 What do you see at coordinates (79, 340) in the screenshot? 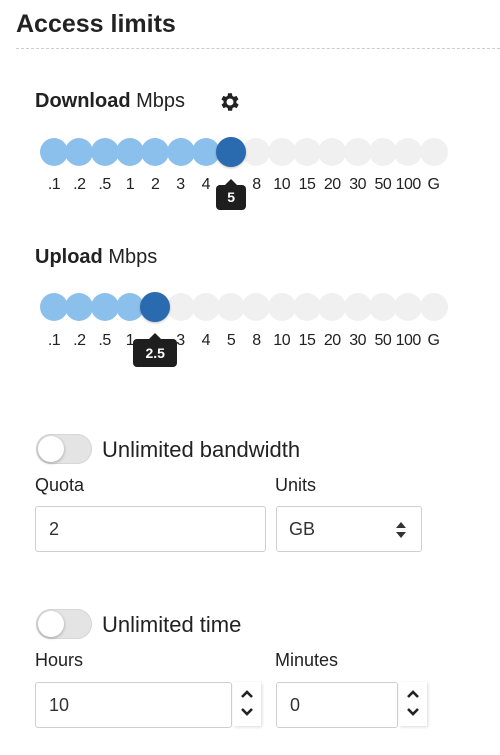
I see `upload-tick-label: .2` at bounding box center [79, 340].